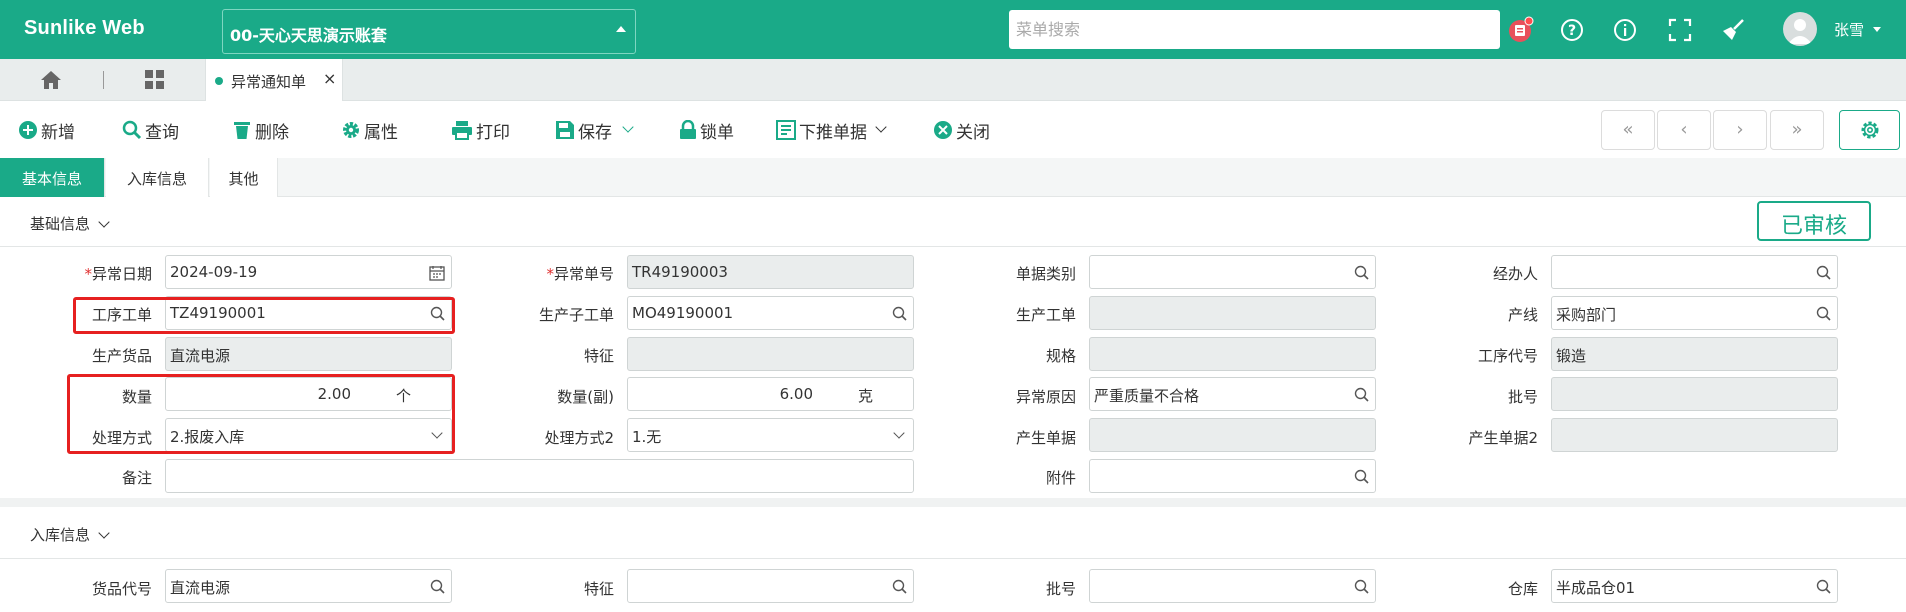 Image resolution: width=1906 pixels, height=612 pixels. Describe the element at coordinates (308, 354) in the screenshot. I see `prod-goods-field: 直流电源` at that location.